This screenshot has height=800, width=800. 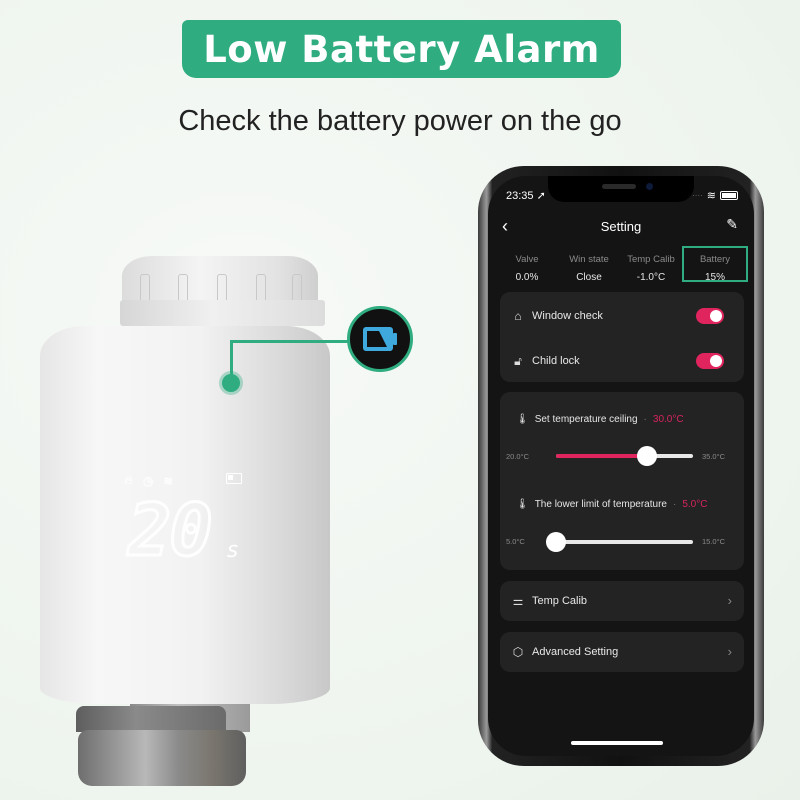 I want to click on signal-icon: ····, so click(x=697, y=195).